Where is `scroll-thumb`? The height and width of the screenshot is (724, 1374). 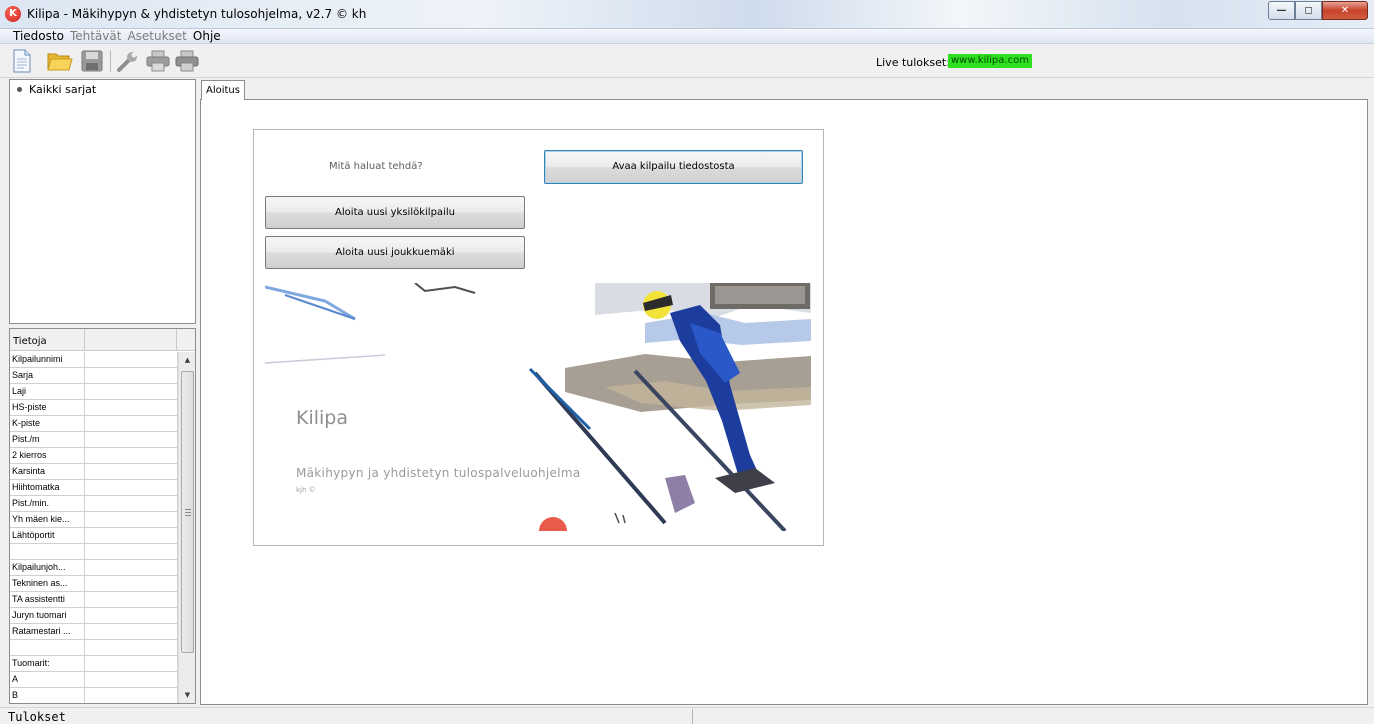 scroll-thumb is located at coordinates (187, 512).